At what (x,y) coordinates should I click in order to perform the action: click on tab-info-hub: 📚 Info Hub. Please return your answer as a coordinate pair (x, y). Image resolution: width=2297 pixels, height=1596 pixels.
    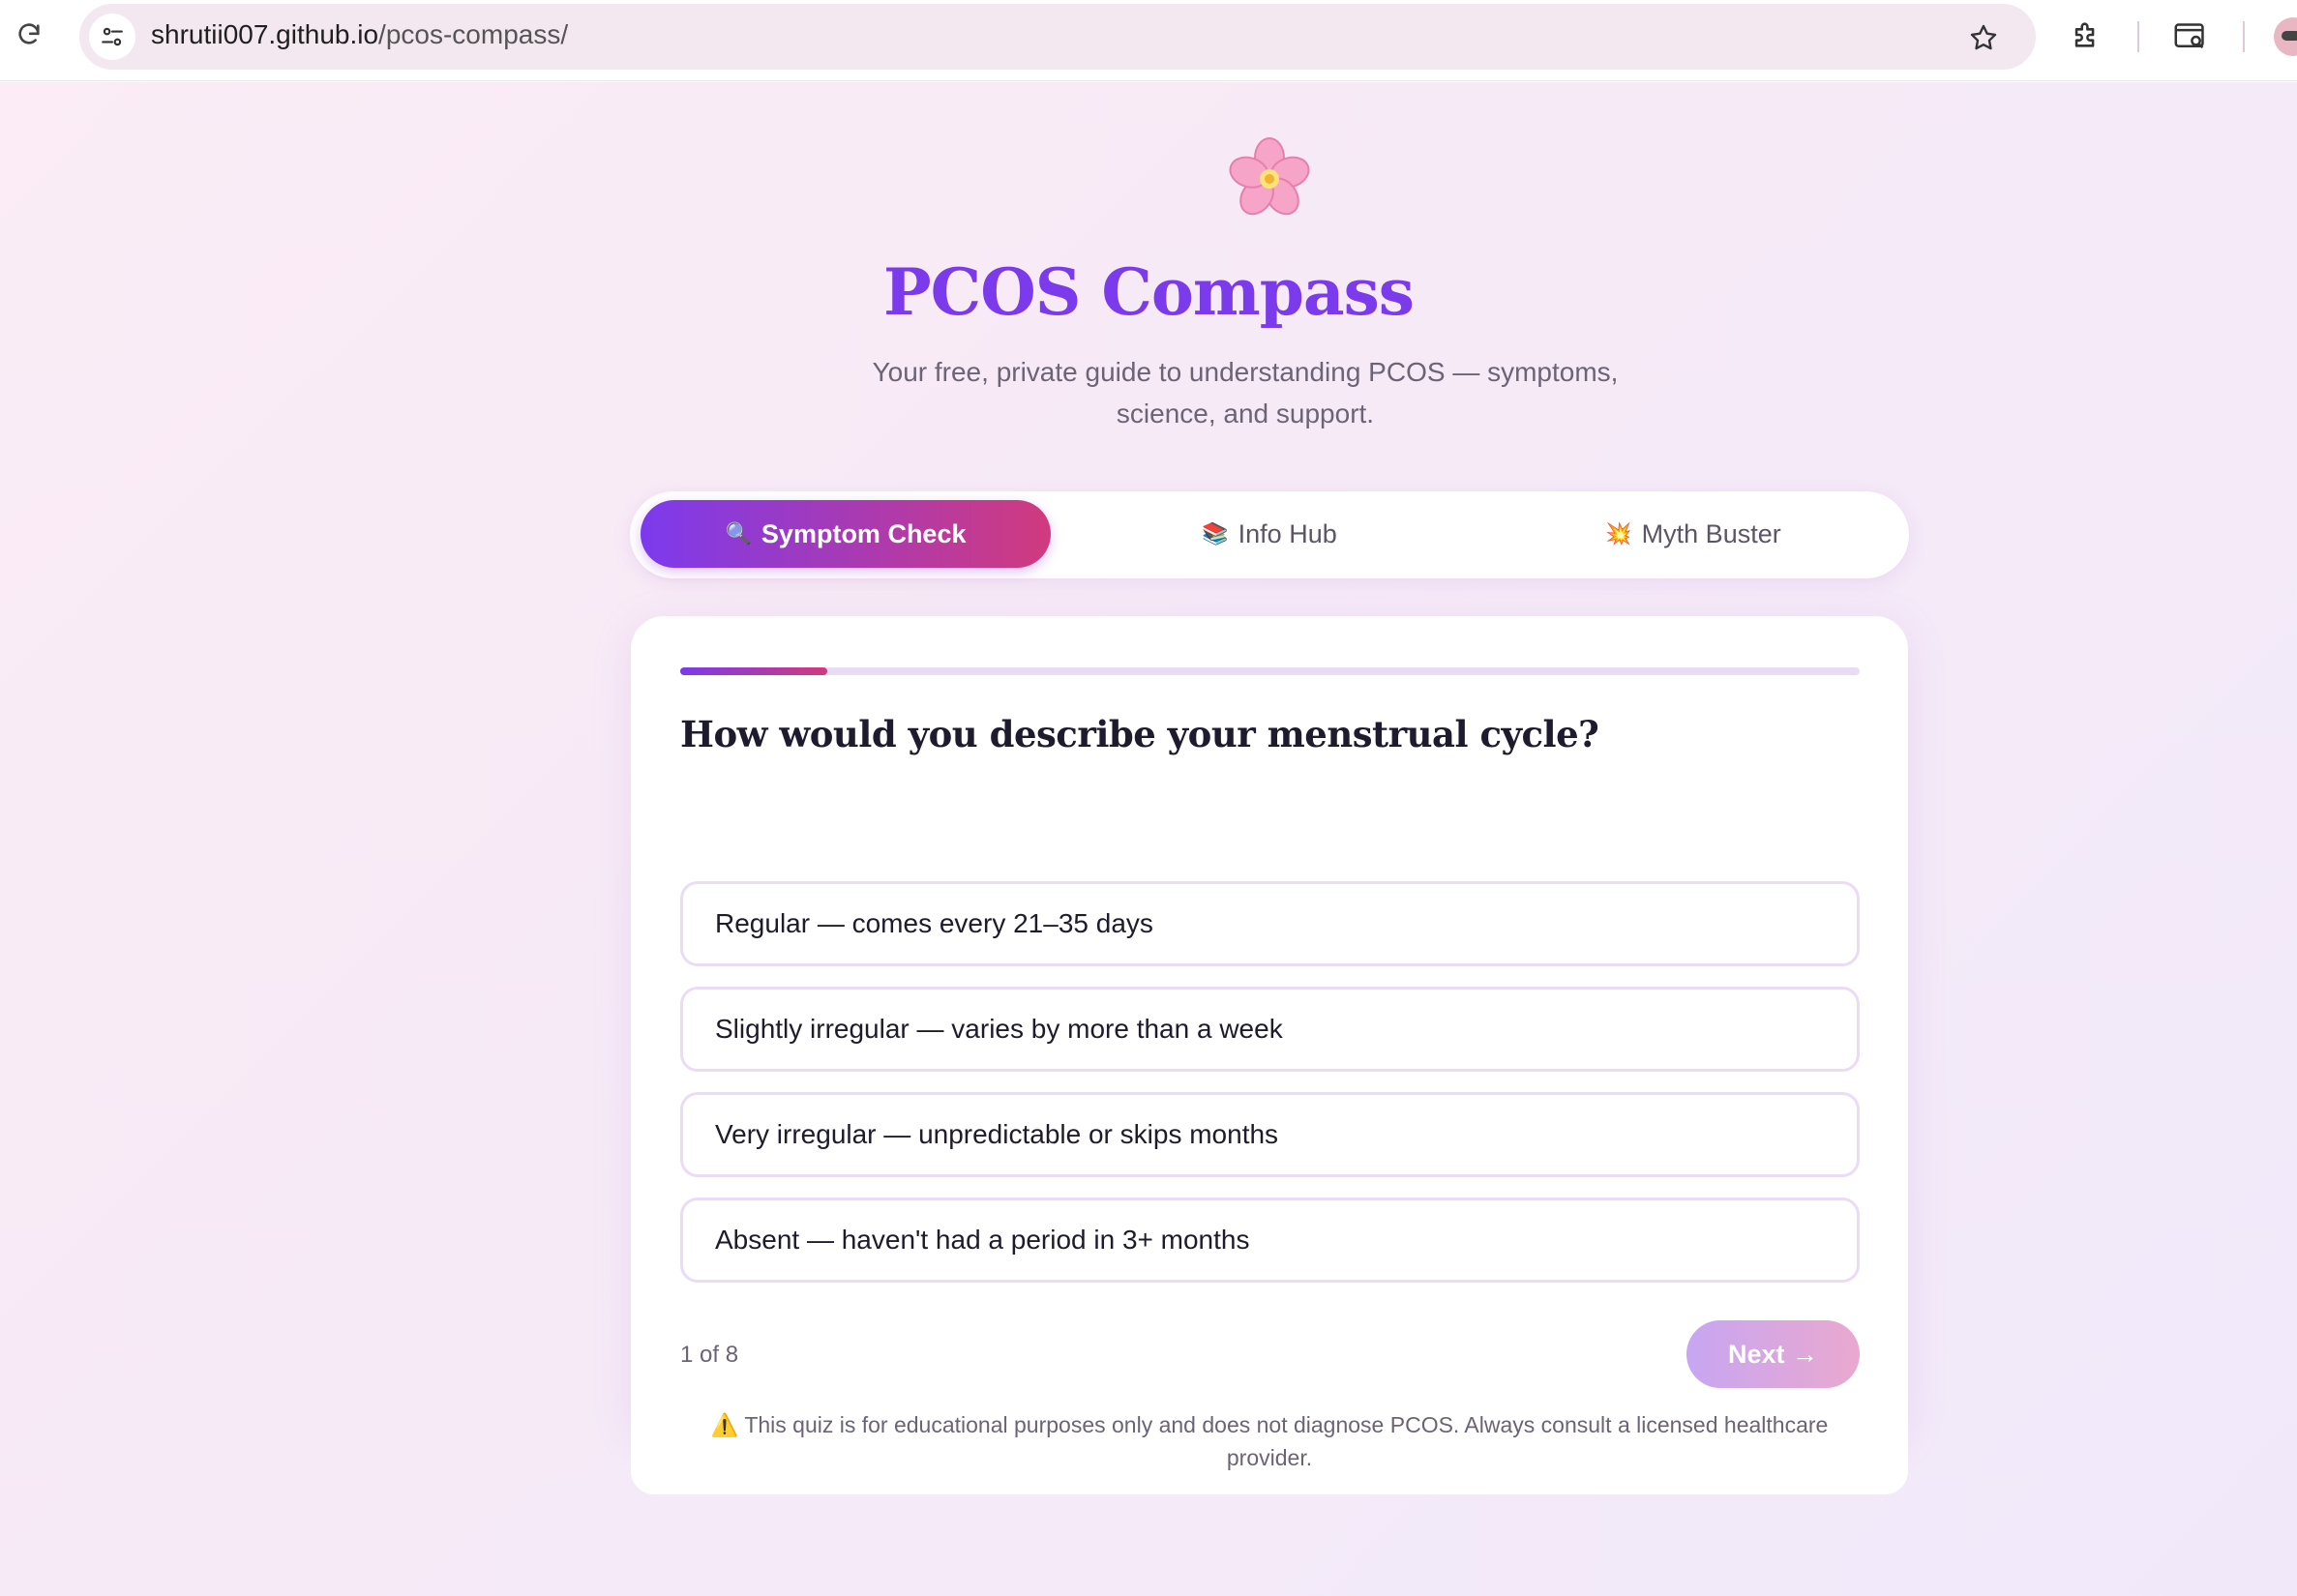
    Looking at the image, I should click on (1269, 534).